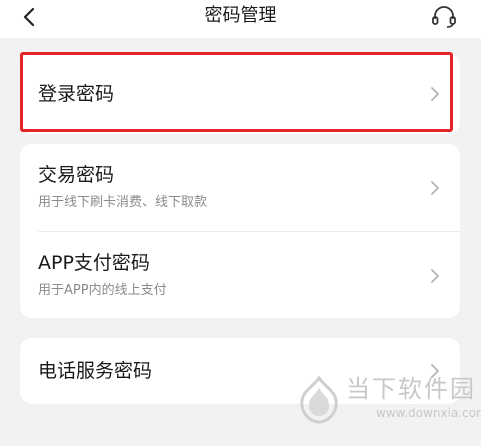 This screenshot has height=446, width=481. What do you see at coordinates (95, 371) in the screenshot?
I see `phone-service-password-label: 电话服务密码` at bounding box center [95, 371].